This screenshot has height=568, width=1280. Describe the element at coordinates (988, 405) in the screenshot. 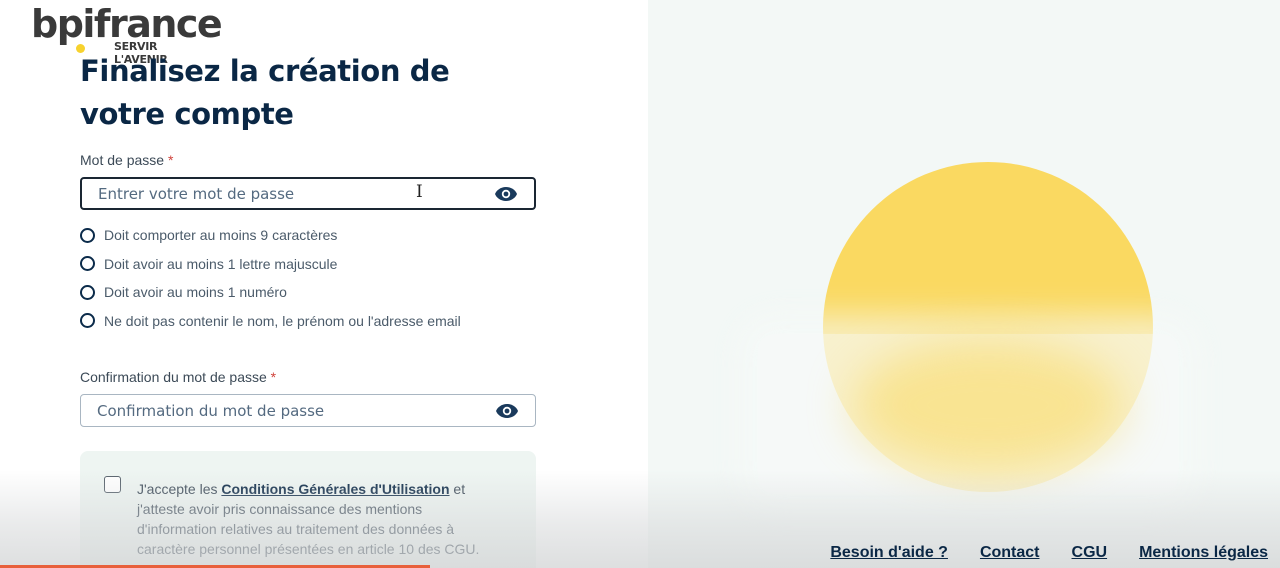

I see `sun-glow-illustration` at that location.